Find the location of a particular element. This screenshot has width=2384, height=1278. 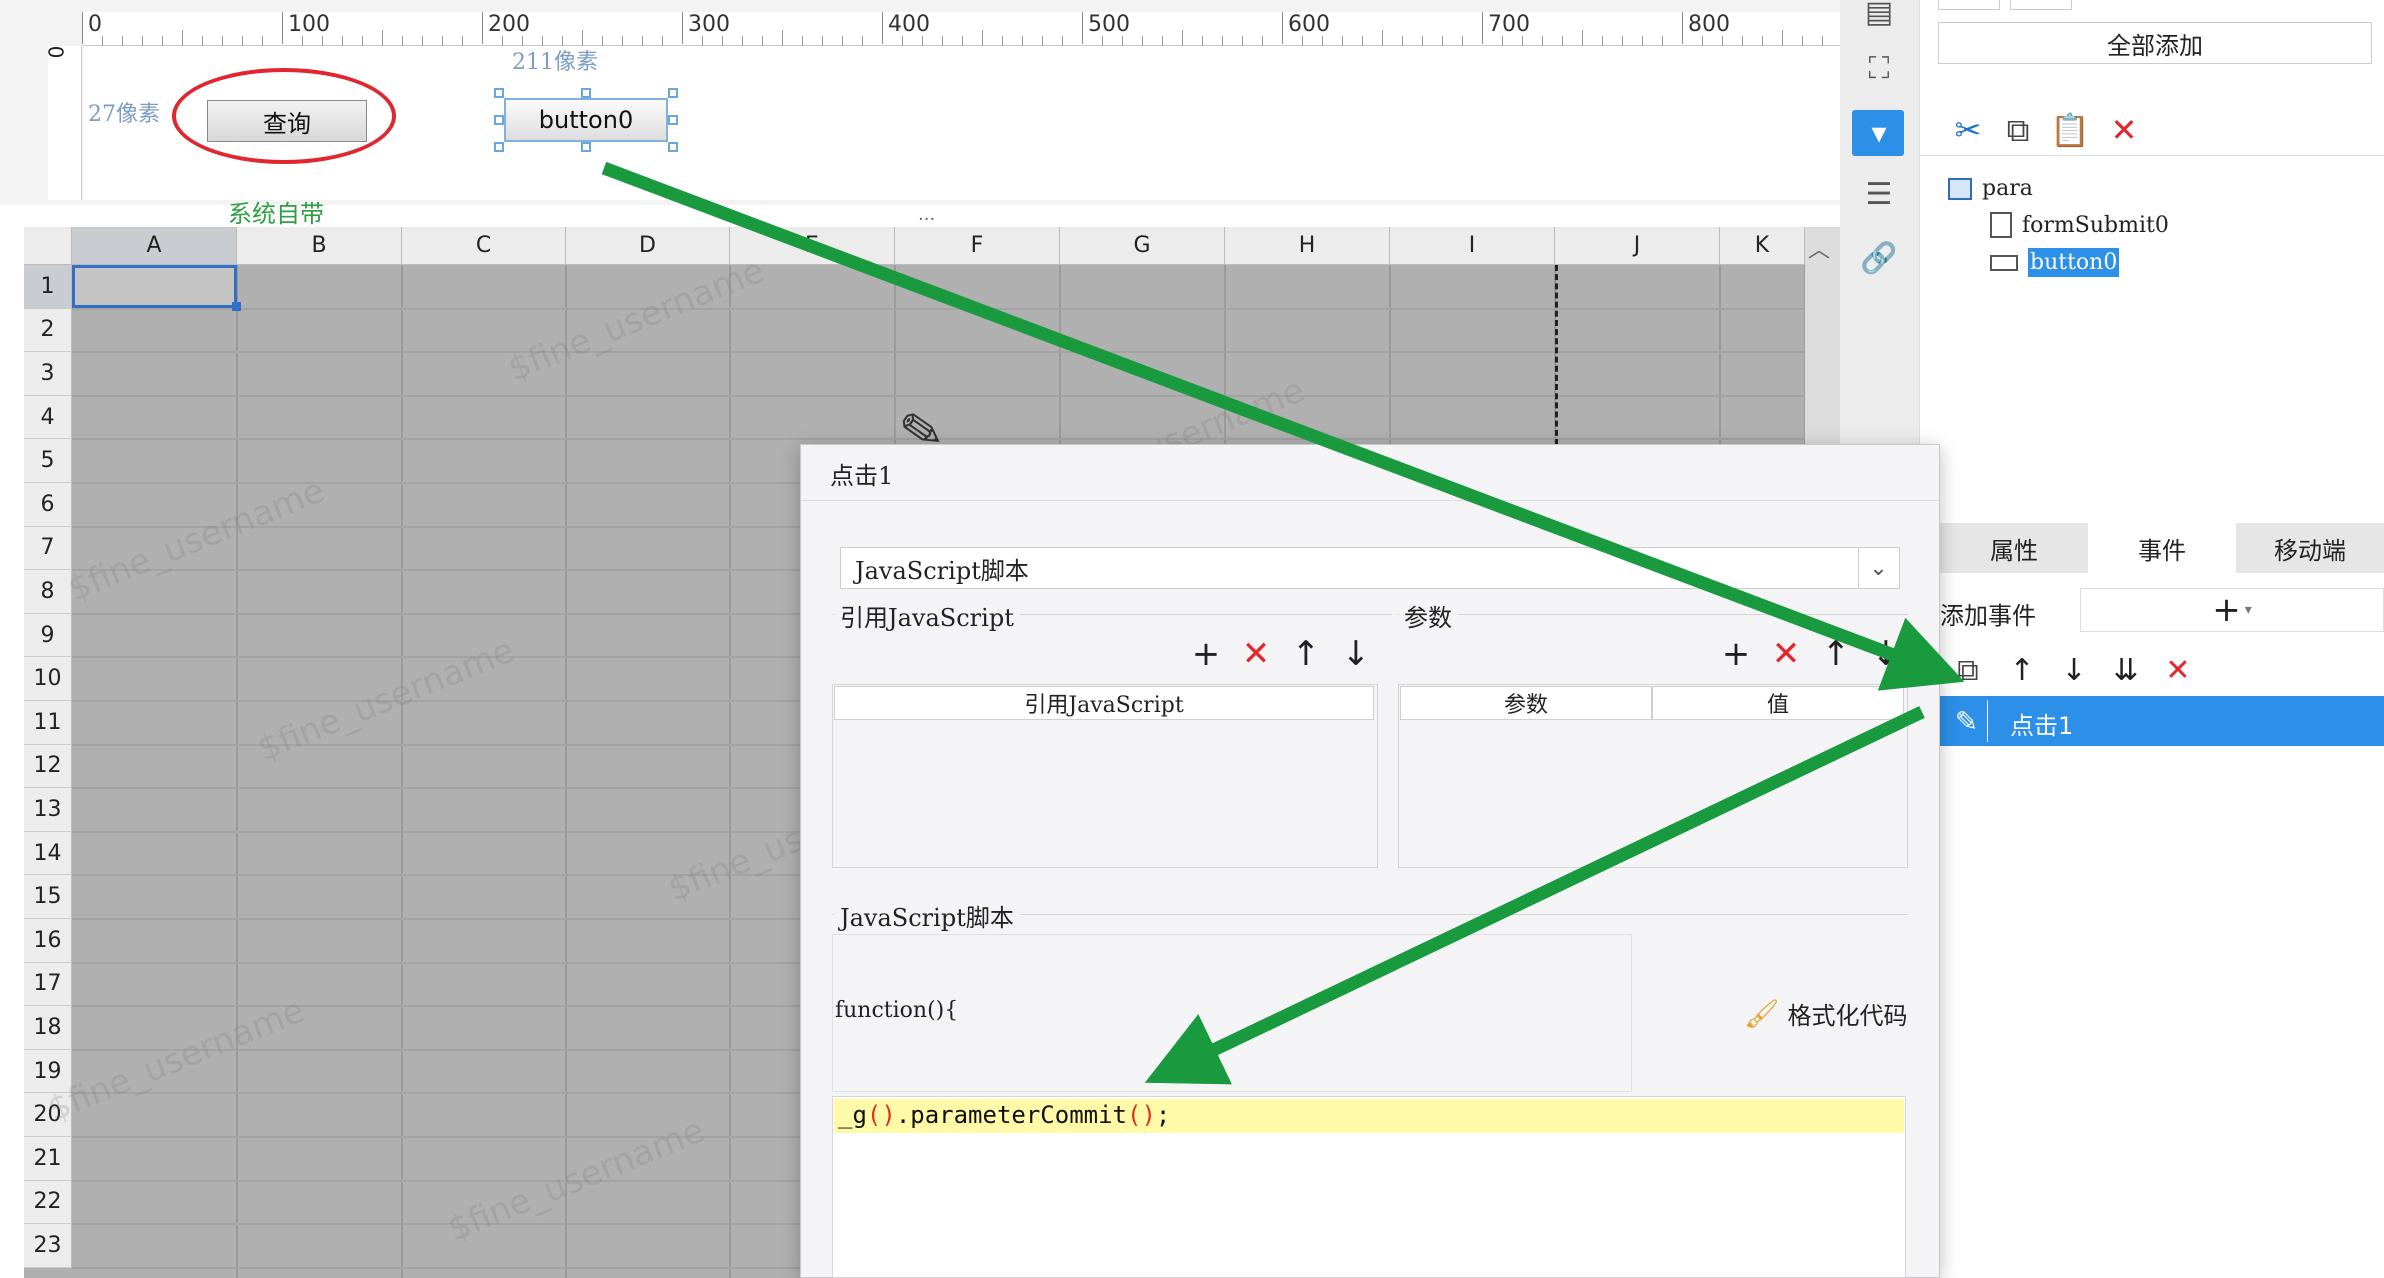

format-code-button: 🖌 格式化代码 is located at coordinates (1826, 1013).